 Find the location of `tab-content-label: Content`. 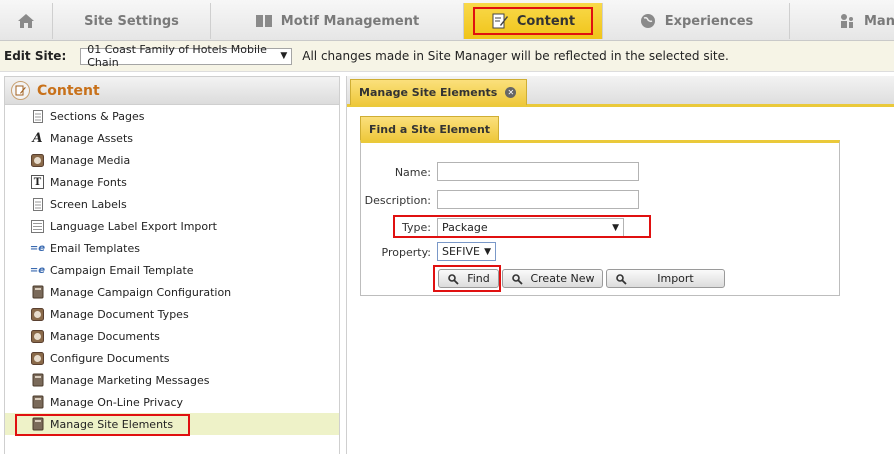

tab-content-label: Content is located at coordinates (546, 21).